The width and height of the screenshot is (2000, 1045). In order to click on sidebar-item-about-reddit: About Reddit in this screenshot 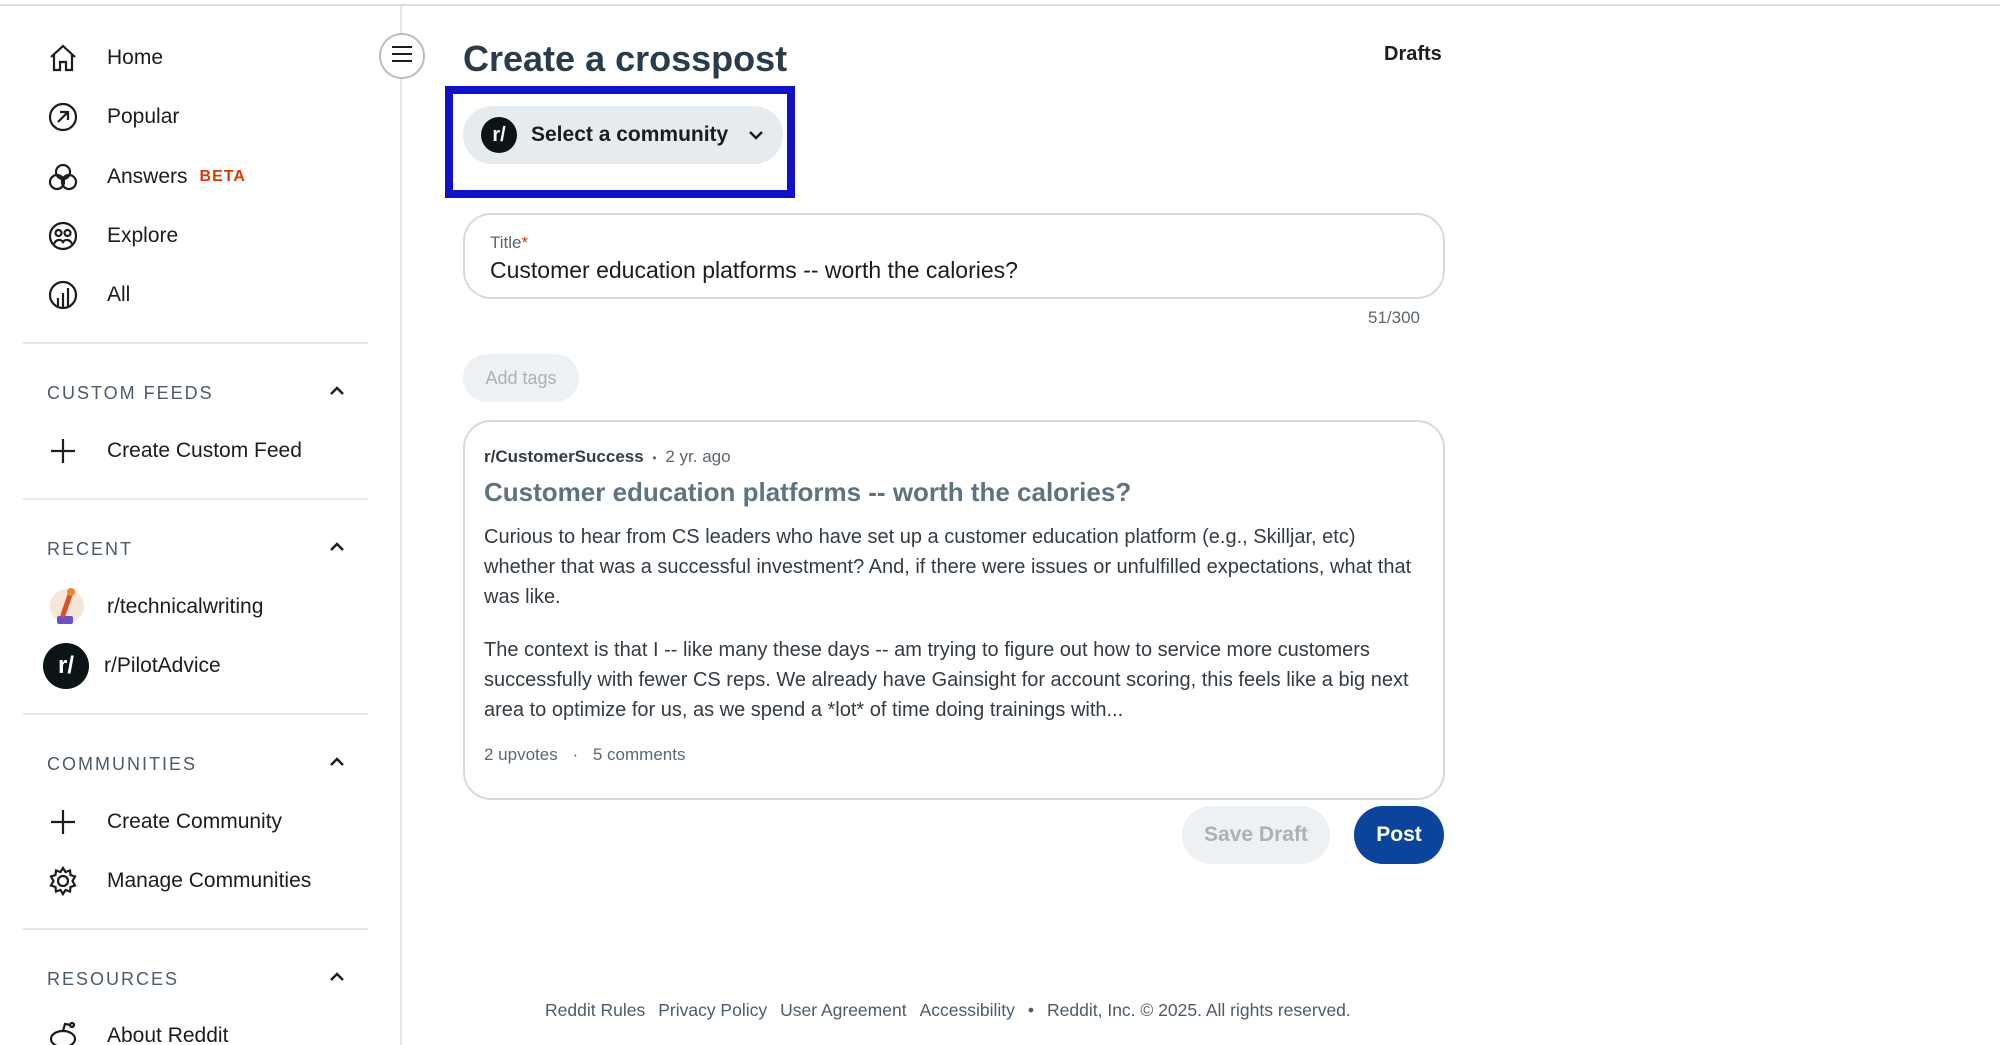, I will do `click(137, 1025)`.